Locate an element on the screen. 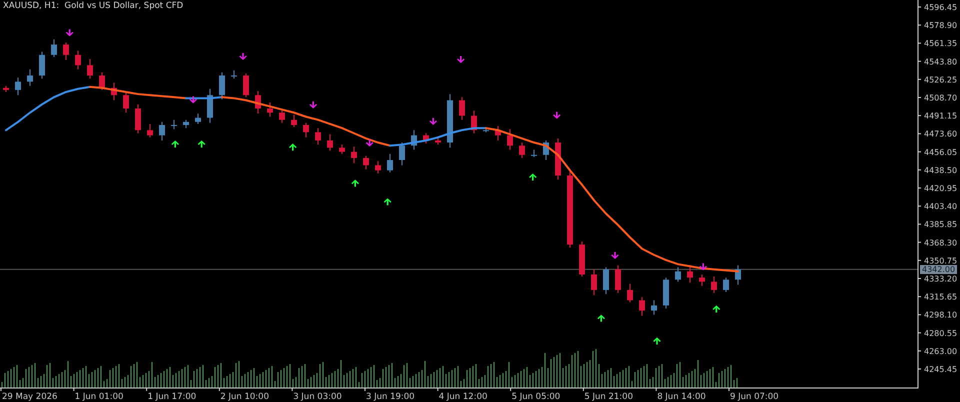 The width and height of the screenshot is (960, 402). price-axis-label: 4456.05 is located at coordinates (941, 152).